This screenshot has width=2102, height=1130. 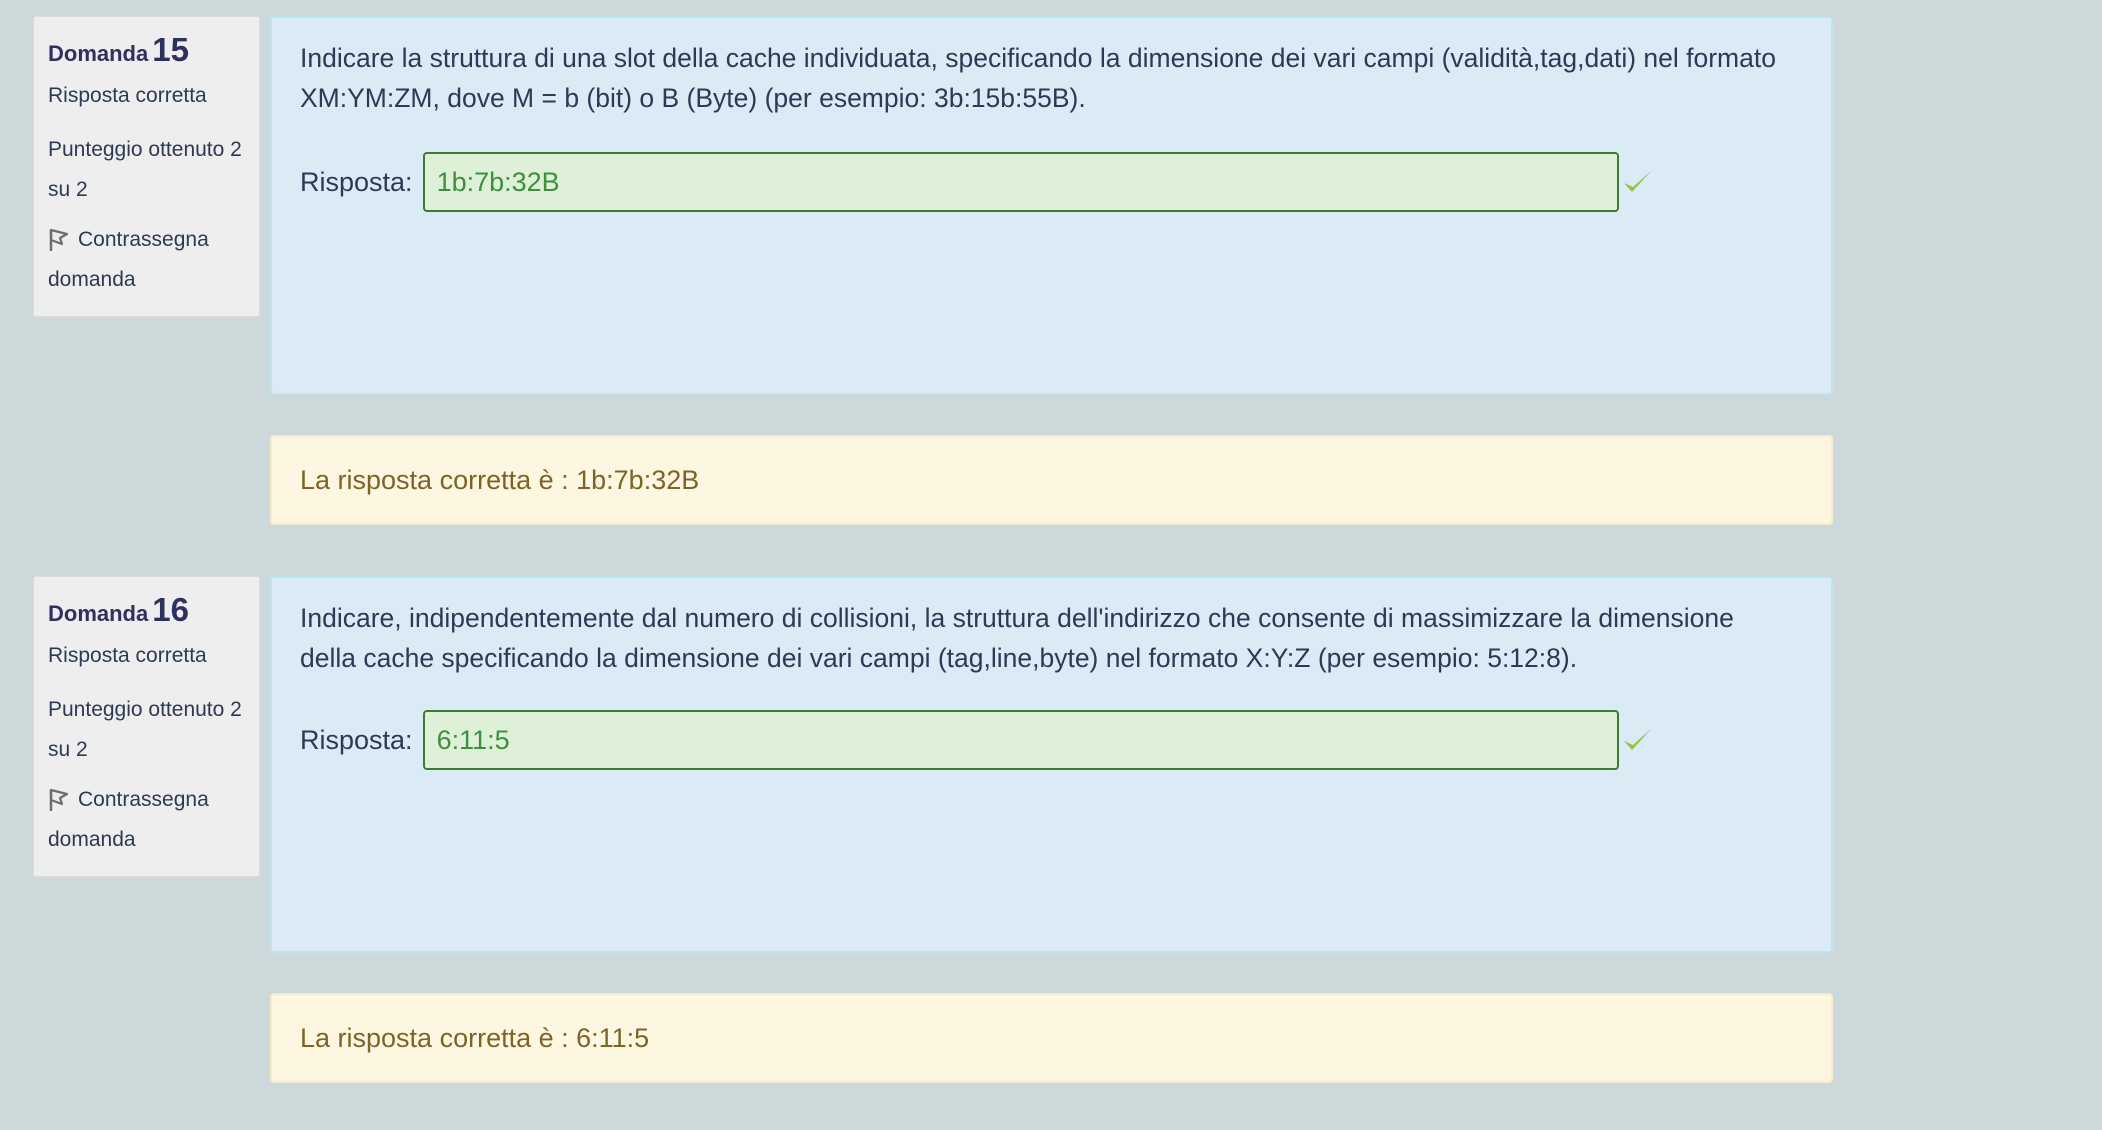 What do you see at coordinates (170, 609) in the screenshot?
I see `question-num: 16` at bounding box center [170, 609].